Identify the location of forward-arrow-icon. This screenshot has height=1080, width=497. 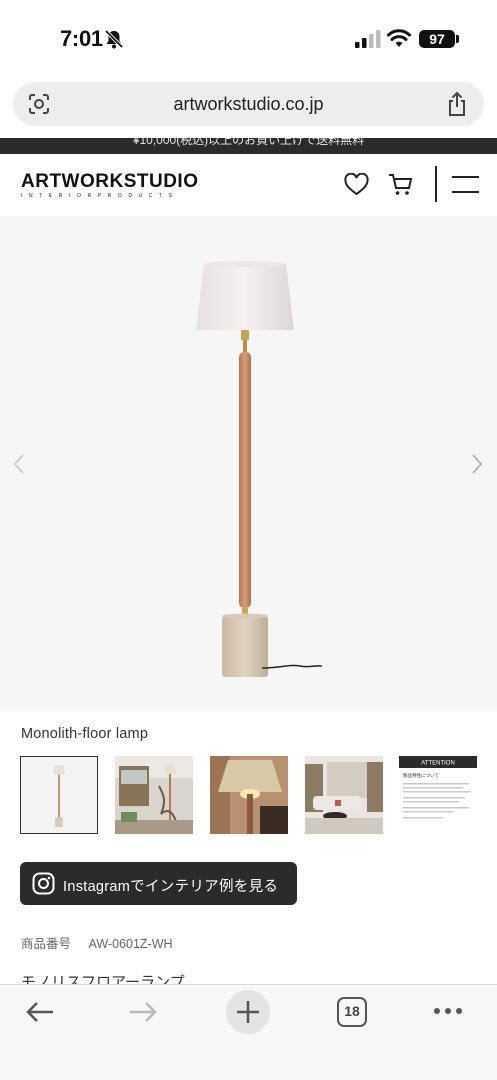
(143, 1012).